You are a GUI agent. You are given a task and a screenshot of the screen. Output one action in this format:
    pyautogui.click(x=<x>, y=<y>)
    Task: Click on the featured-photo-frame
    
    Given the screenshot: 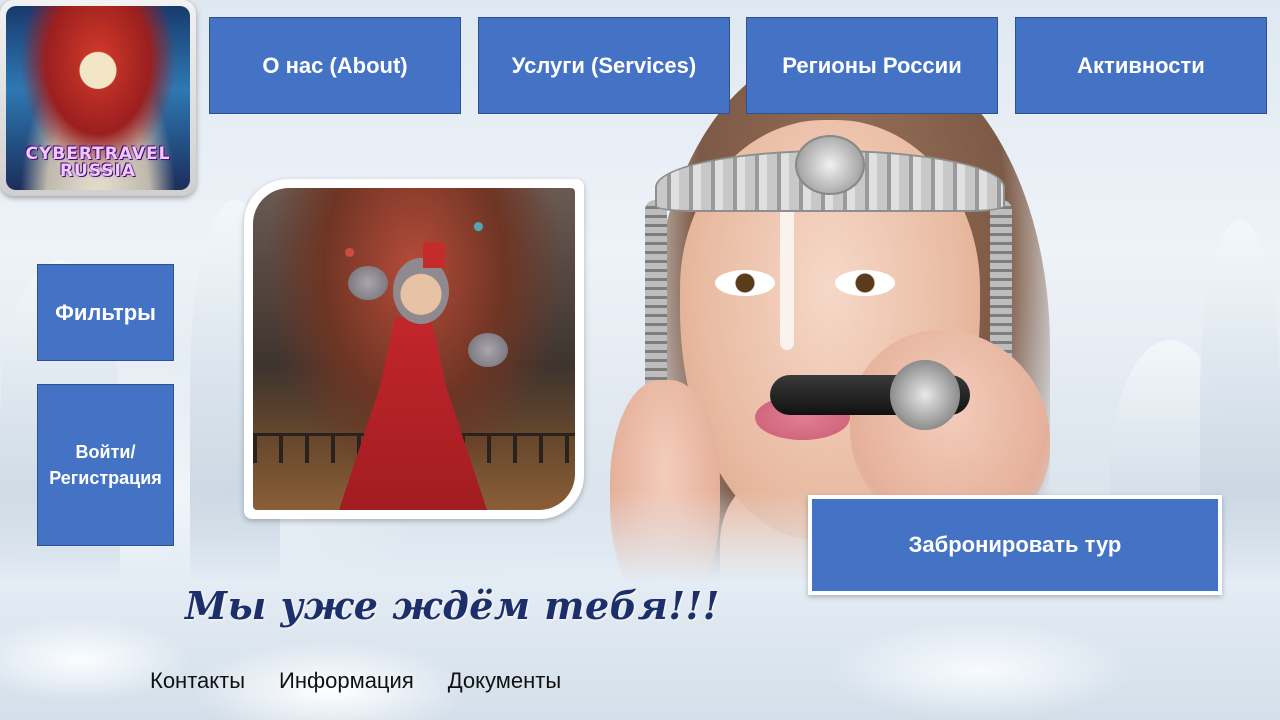 What is the action you would take?
    pyautogui.click(x=414, y=349)
    